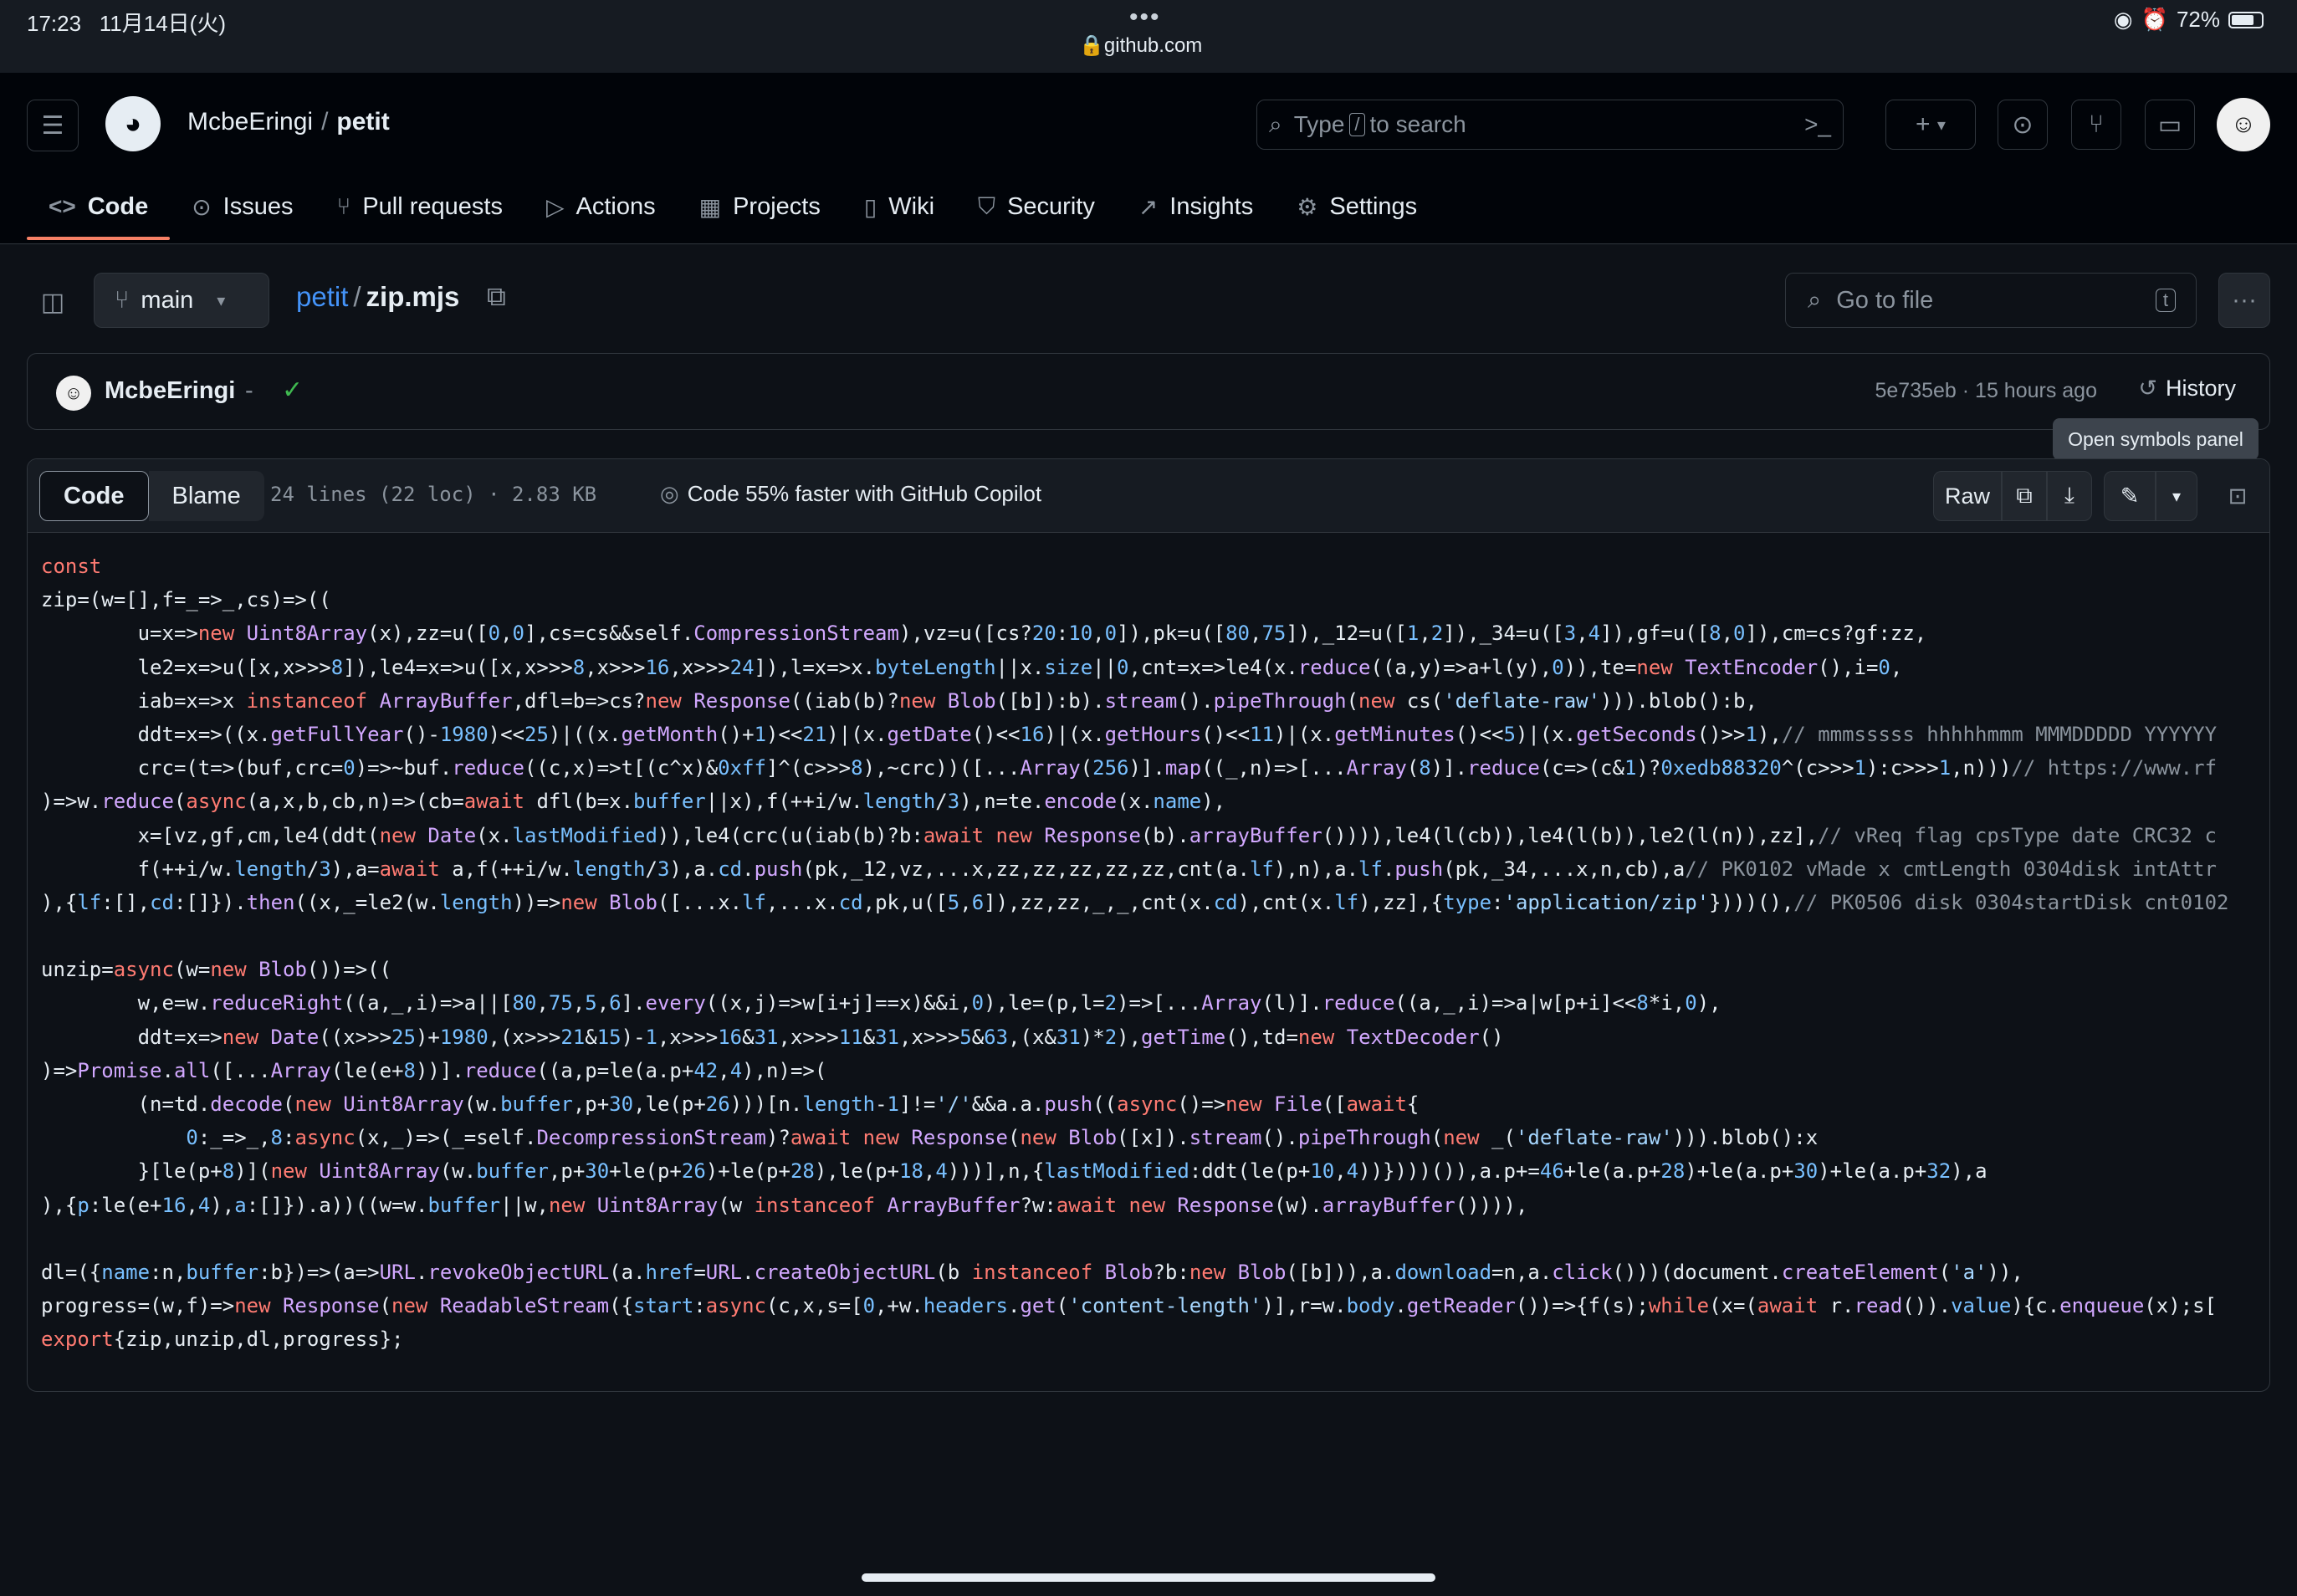 This screenshot has width=2297, height=1596. Describe the element at coordinates (206, 496) in the screenshot. I see `blame-view-button: Blame` at that location.